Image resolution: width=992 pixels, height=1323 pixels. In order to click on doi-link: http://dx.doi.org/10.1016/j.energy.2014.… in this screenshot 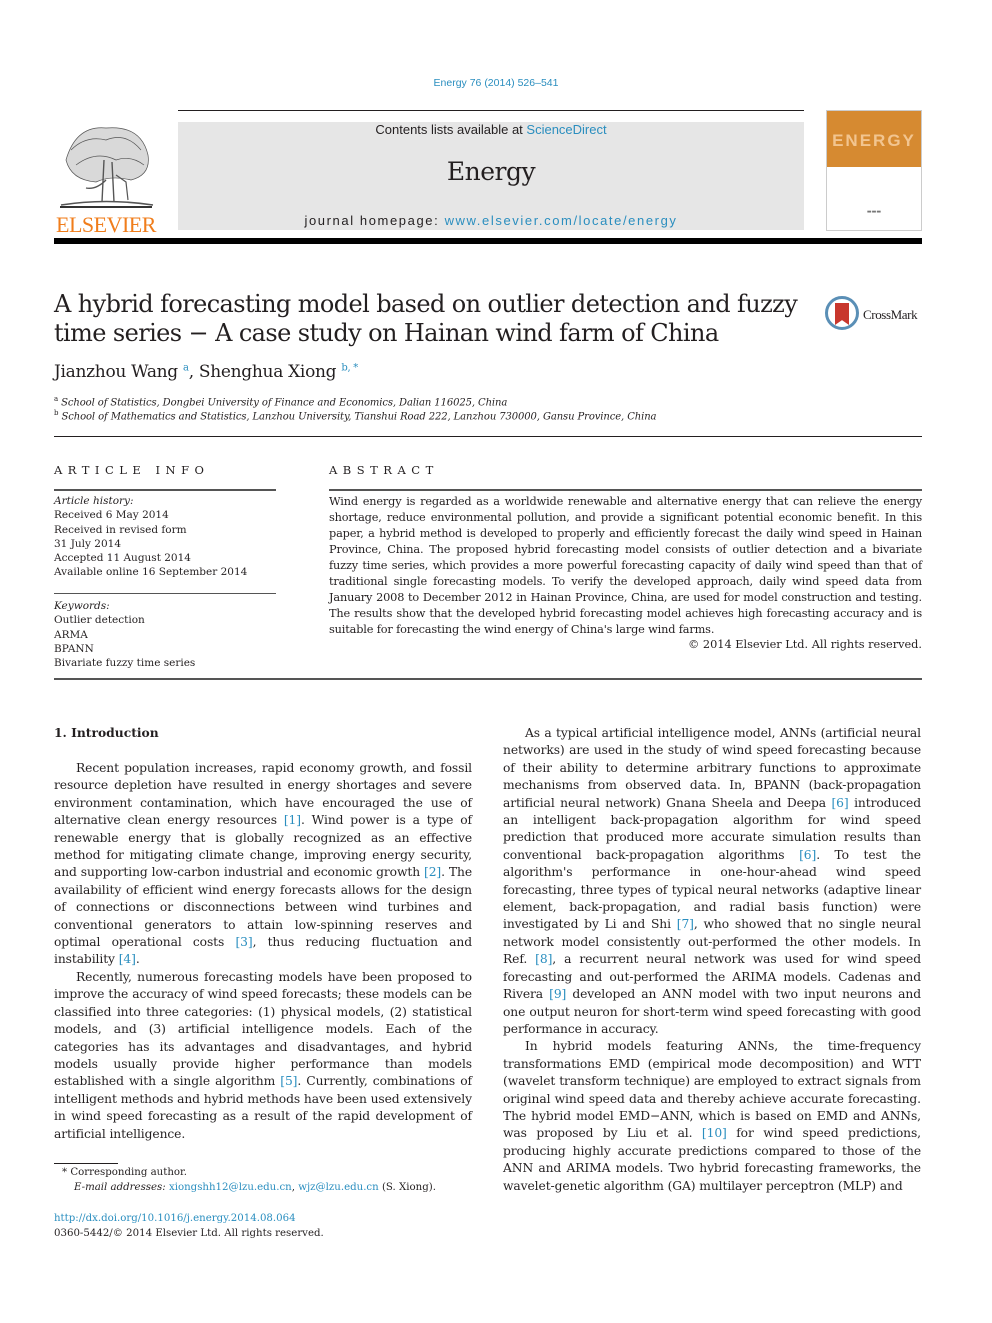, I will do `click(175, 1218)`.